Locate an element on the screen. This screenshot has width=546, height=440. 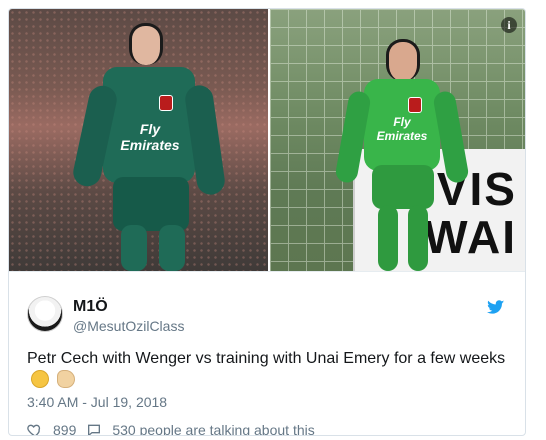
tweet-actions: 899 530 people are talking about this is located at coordinates (171, 429).